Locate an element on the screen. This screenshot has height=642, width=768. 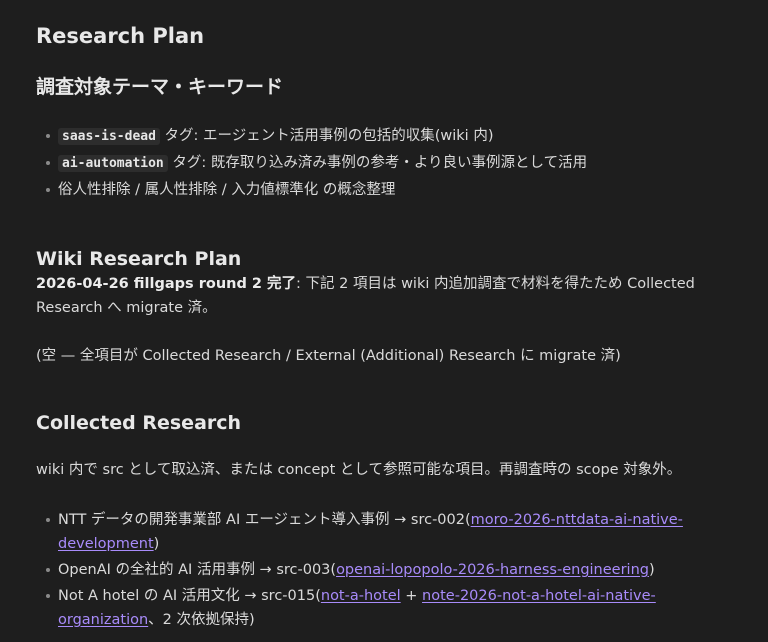
collected-heading: Collected Research is located at coordinates (139, 423).